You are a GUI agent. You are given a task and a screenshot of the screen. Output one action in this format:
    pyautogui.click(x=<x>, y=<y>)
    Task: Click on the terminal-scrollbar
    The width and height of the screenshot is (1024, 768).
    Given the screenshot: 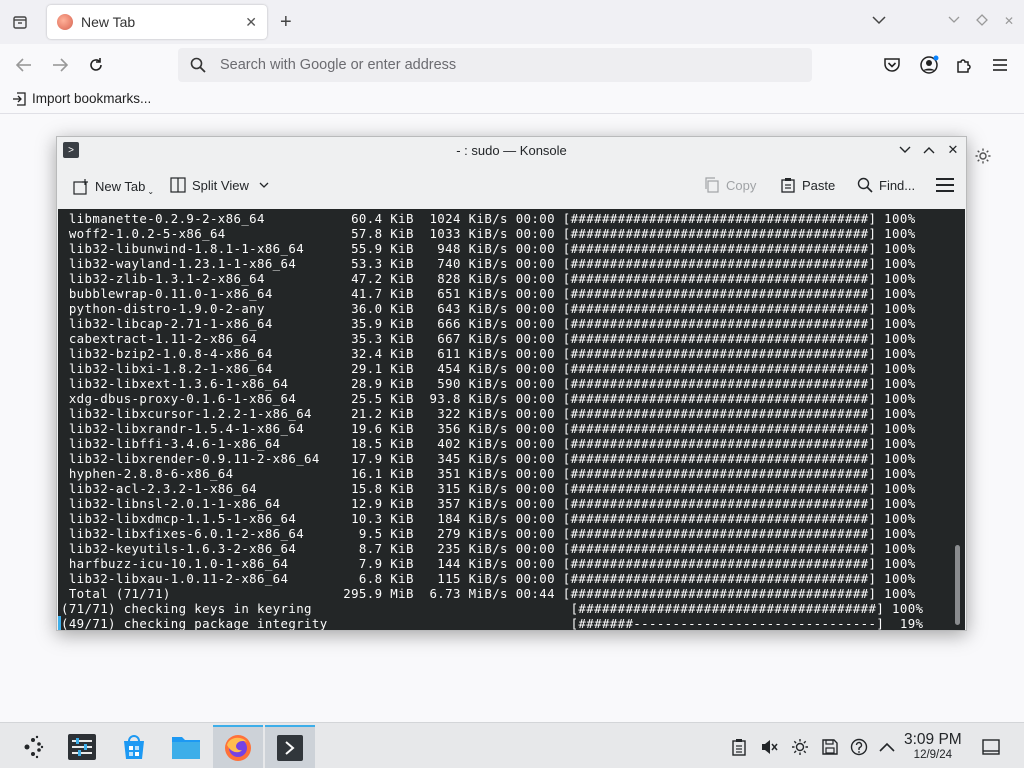 What is the action you would take?
    pyautogui.click(x=957, y=585)
    